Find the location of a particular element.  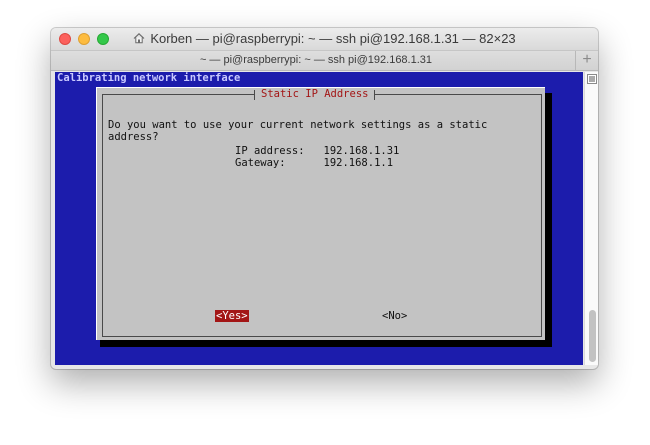

home-icon is located at coordinates (139, 38).